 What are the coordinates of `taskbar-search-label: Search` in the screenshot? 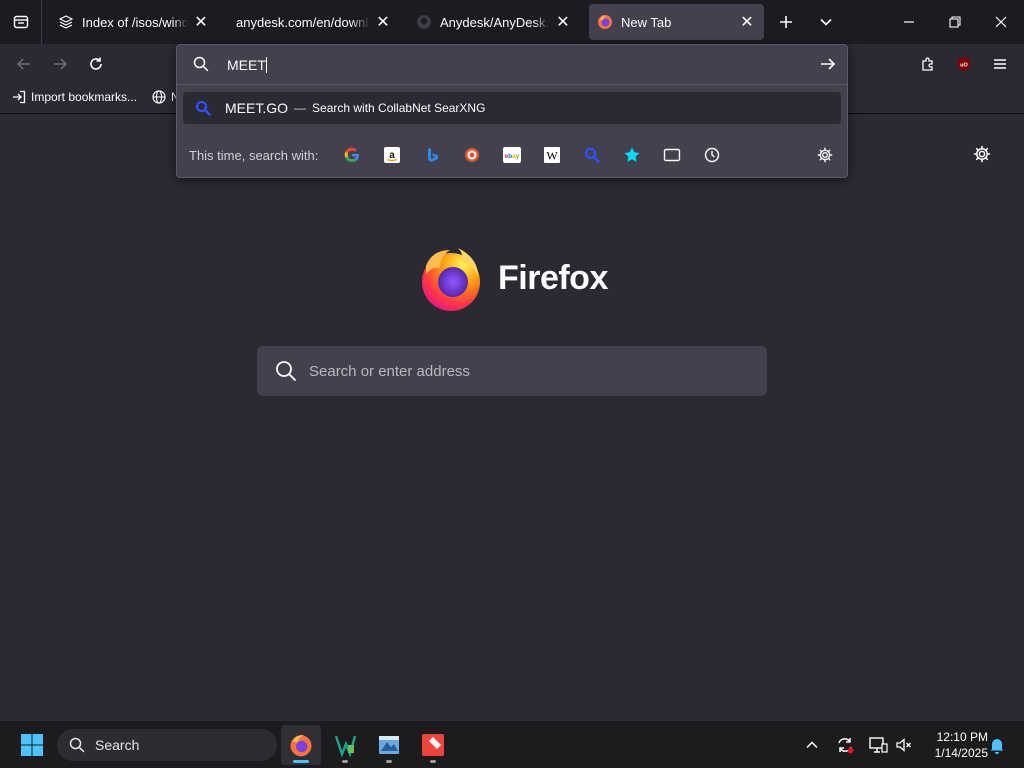 It's located at (117, 745).